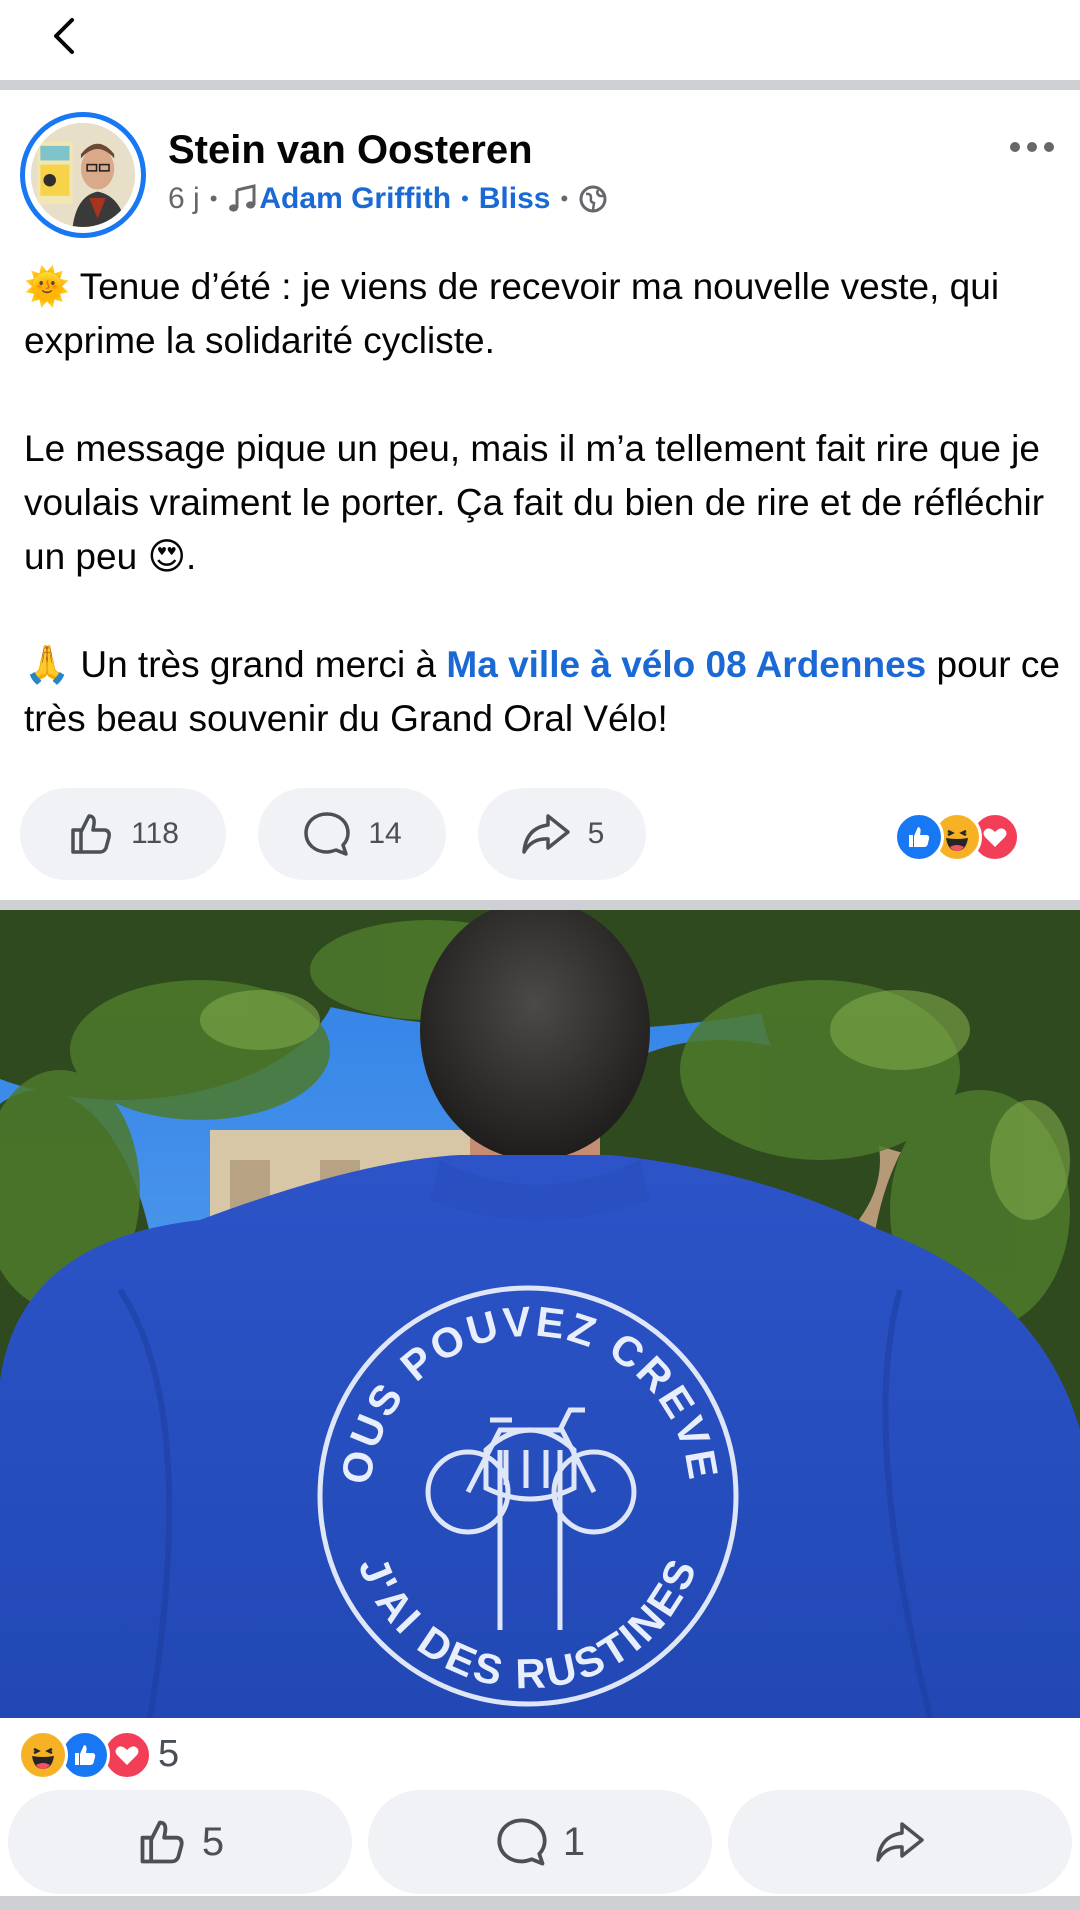  Describe the element at coordinates (43, 1755) in the screenshot. I see `haha-reaction-icon` at that location.